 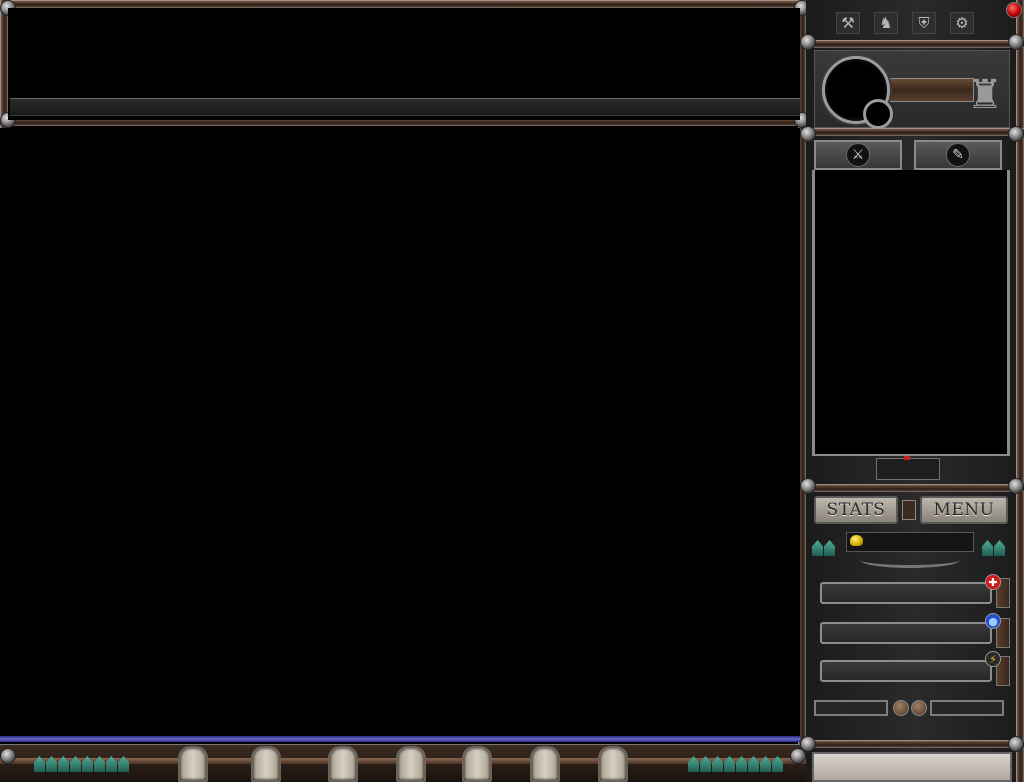 I want to click on menu-button: MENU, so click(x=964, y=510).